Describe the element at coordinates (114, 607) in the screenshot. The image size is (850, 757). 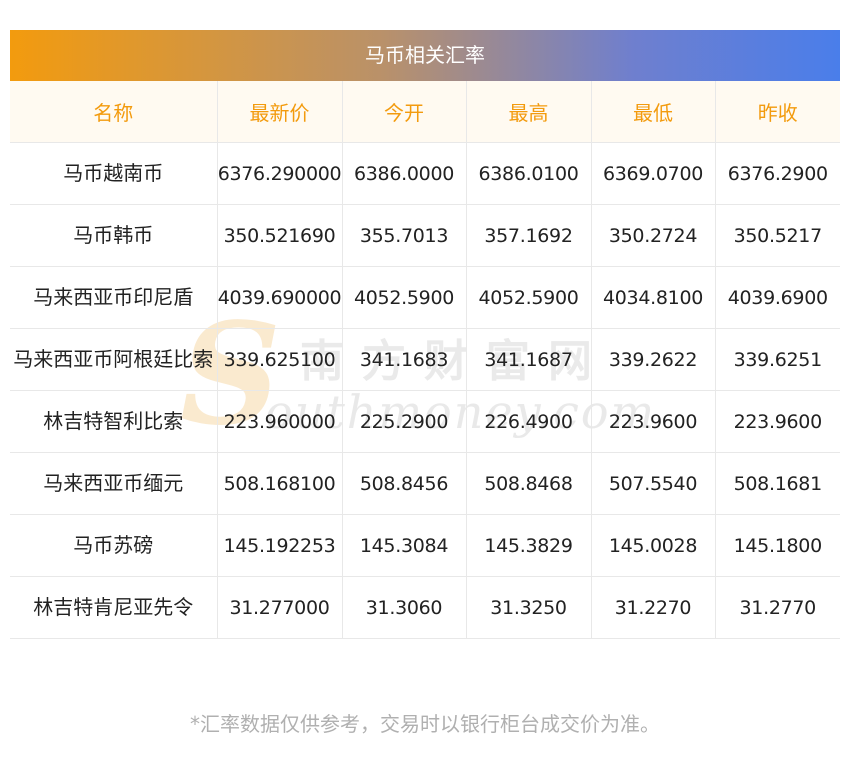
I see `currency-pair-name: 林吉特肯尼亚先令` at that location.